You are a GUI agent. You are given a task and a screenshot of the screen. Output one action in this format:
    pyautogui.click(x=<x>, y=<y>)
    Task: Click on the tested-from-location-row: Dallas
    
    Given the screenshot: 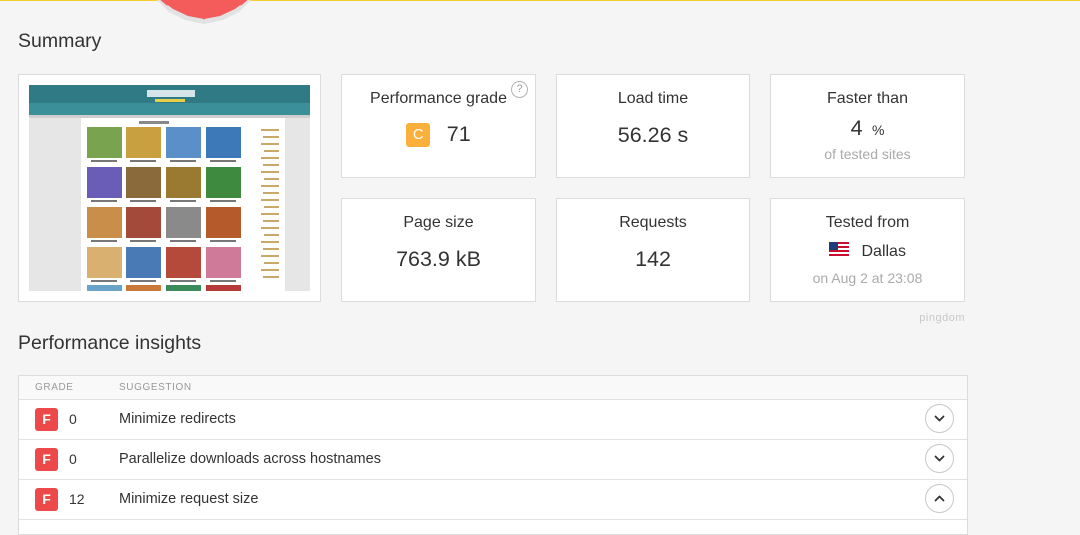 What is the action you would take?
    pyautogui.click(x=867, y=251)
    